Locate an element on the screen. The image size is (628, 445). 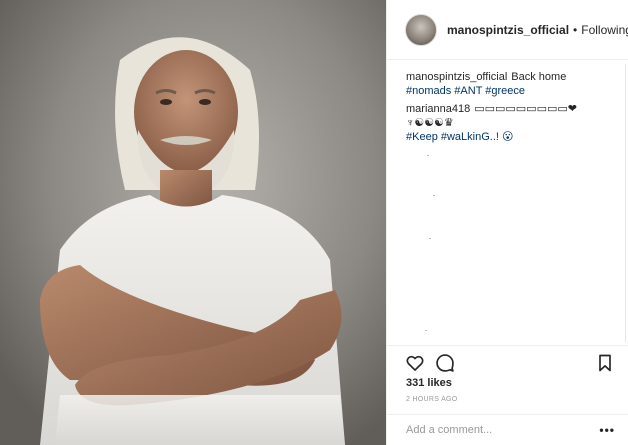
comment-hashtags: #Keep #waLkinG..! 😮 is located at coordinates (459, 137).